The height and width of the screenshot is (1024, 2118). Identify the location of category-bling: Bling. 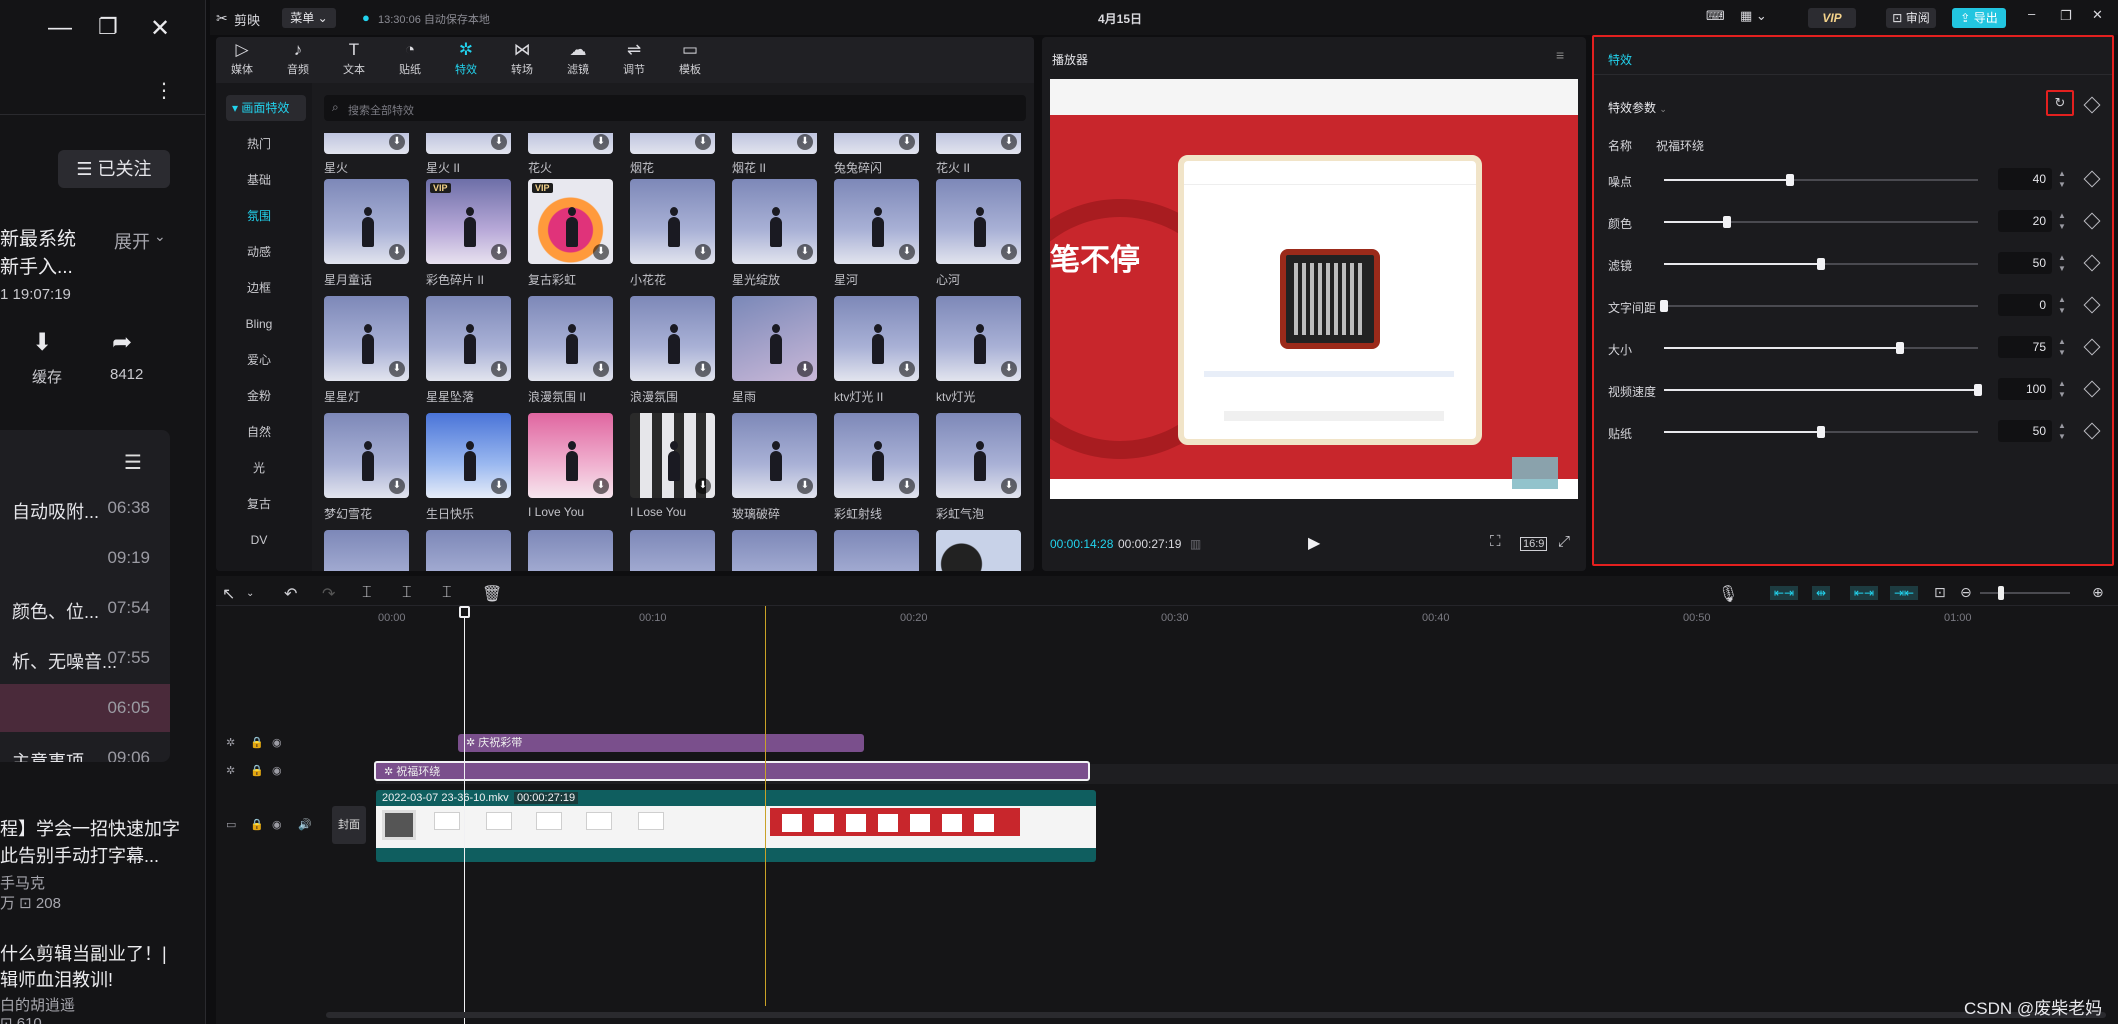
(259, 324).